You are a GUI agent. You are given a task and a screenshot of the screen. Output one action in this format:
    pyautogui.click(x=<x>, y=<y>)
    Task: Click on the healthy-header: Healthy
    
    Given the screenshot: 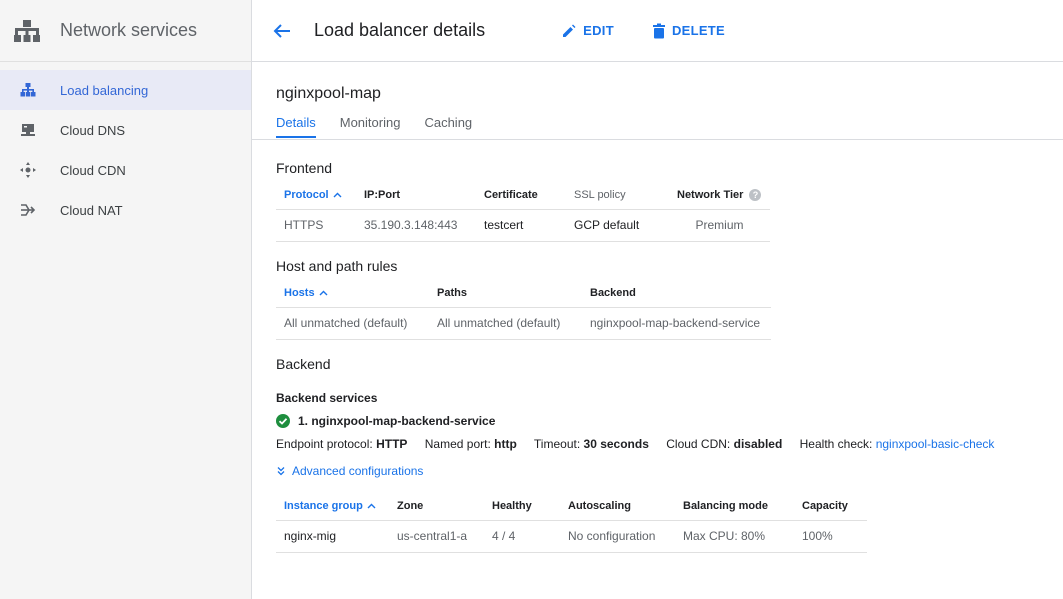 What is the action you would take?
    pyautogui.click(x=522, y=506)
    